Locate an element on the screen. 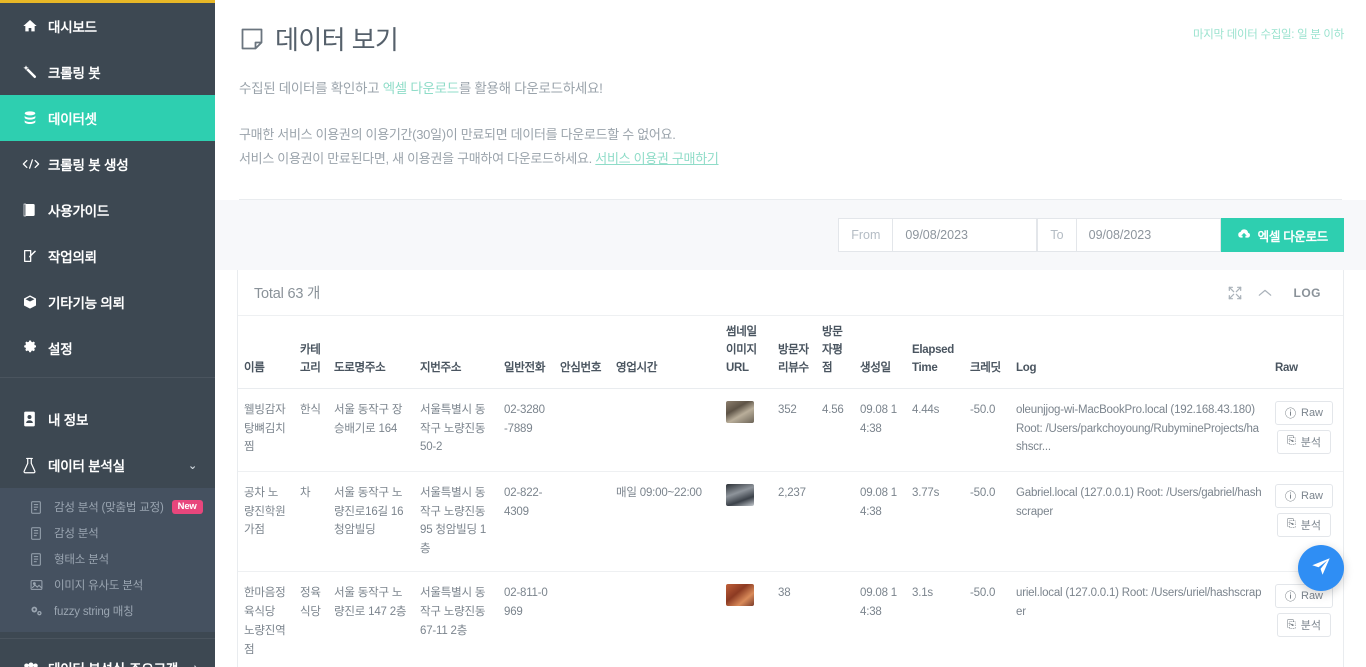  from-label: From is located at coordinates (865, 235).